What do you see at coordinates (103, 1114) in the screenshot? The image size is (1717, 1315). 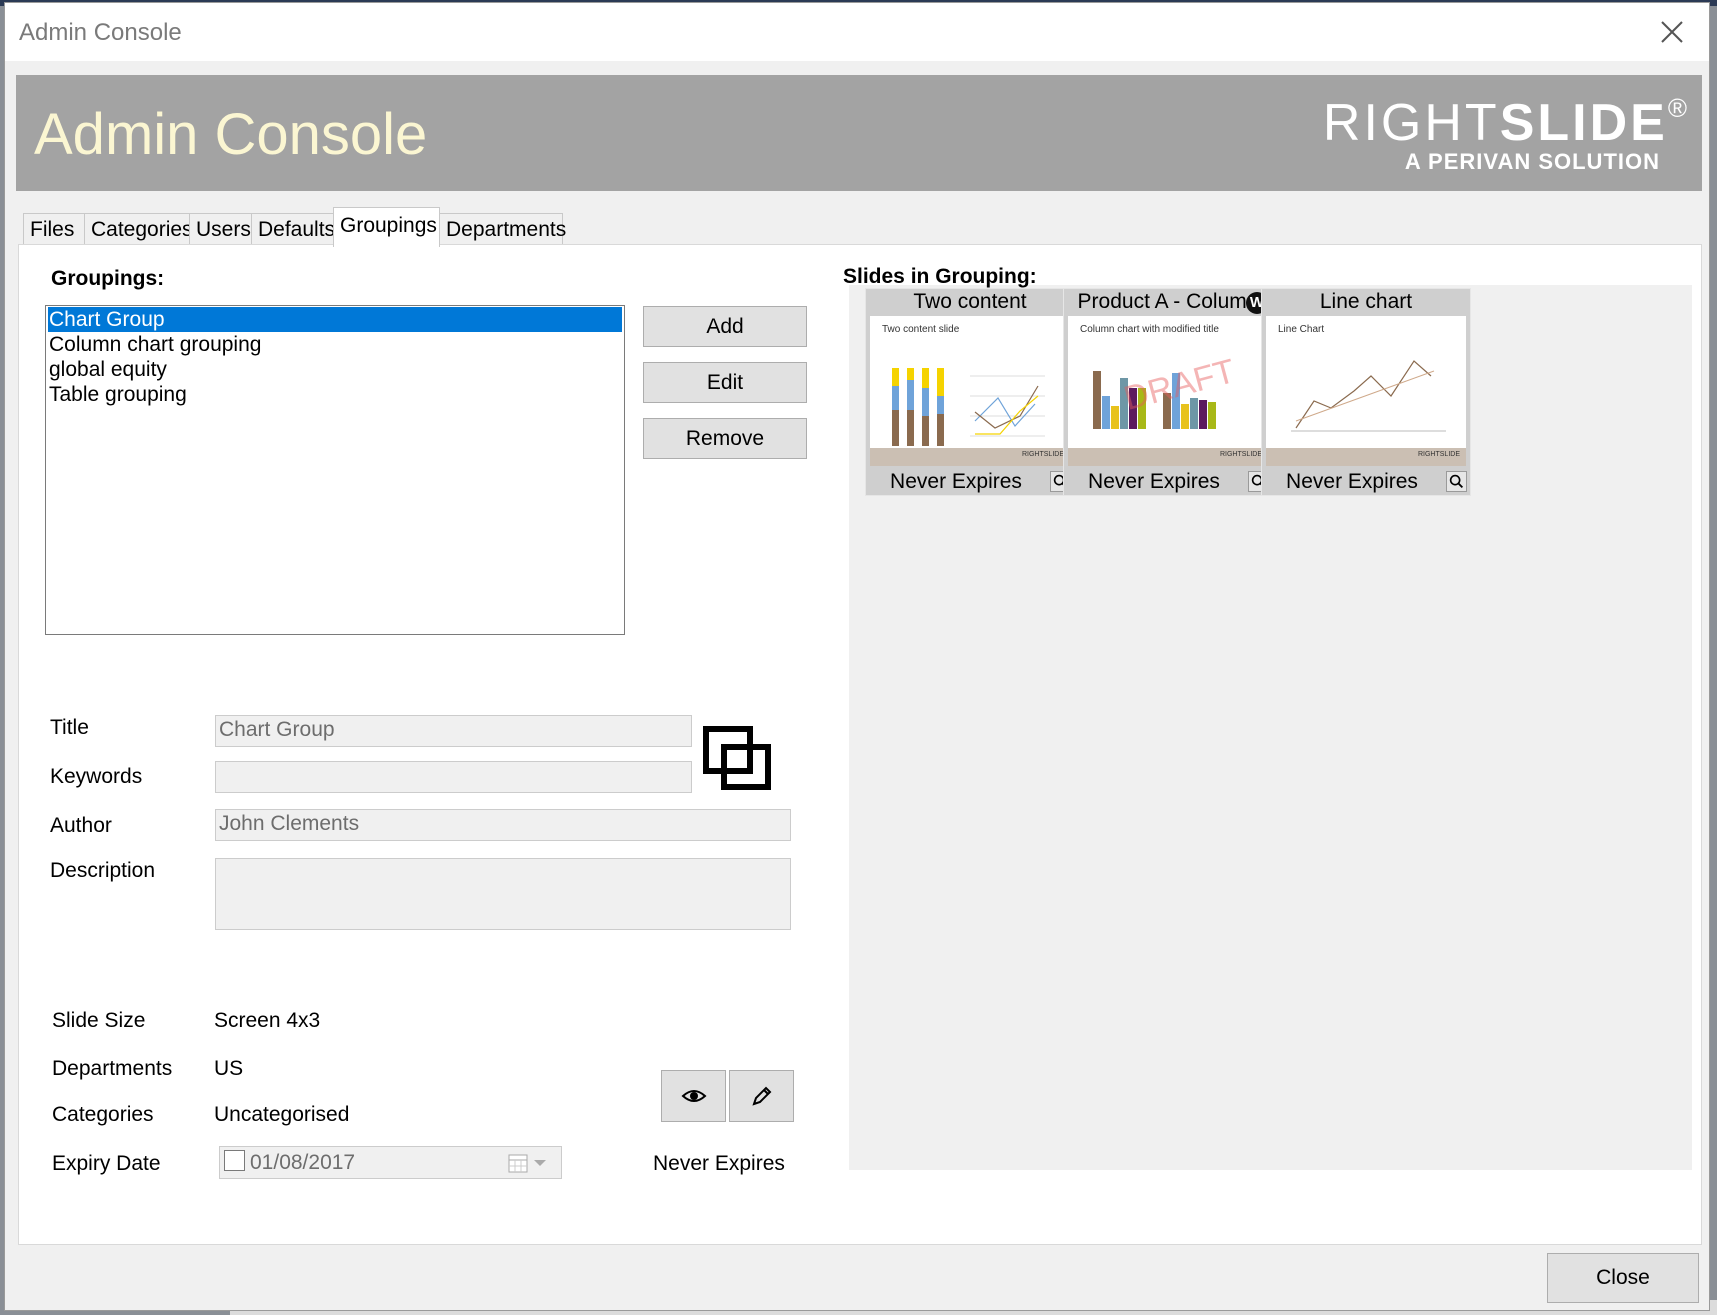 I see `categories-label: Categories` at bounding box center [103, 1114].